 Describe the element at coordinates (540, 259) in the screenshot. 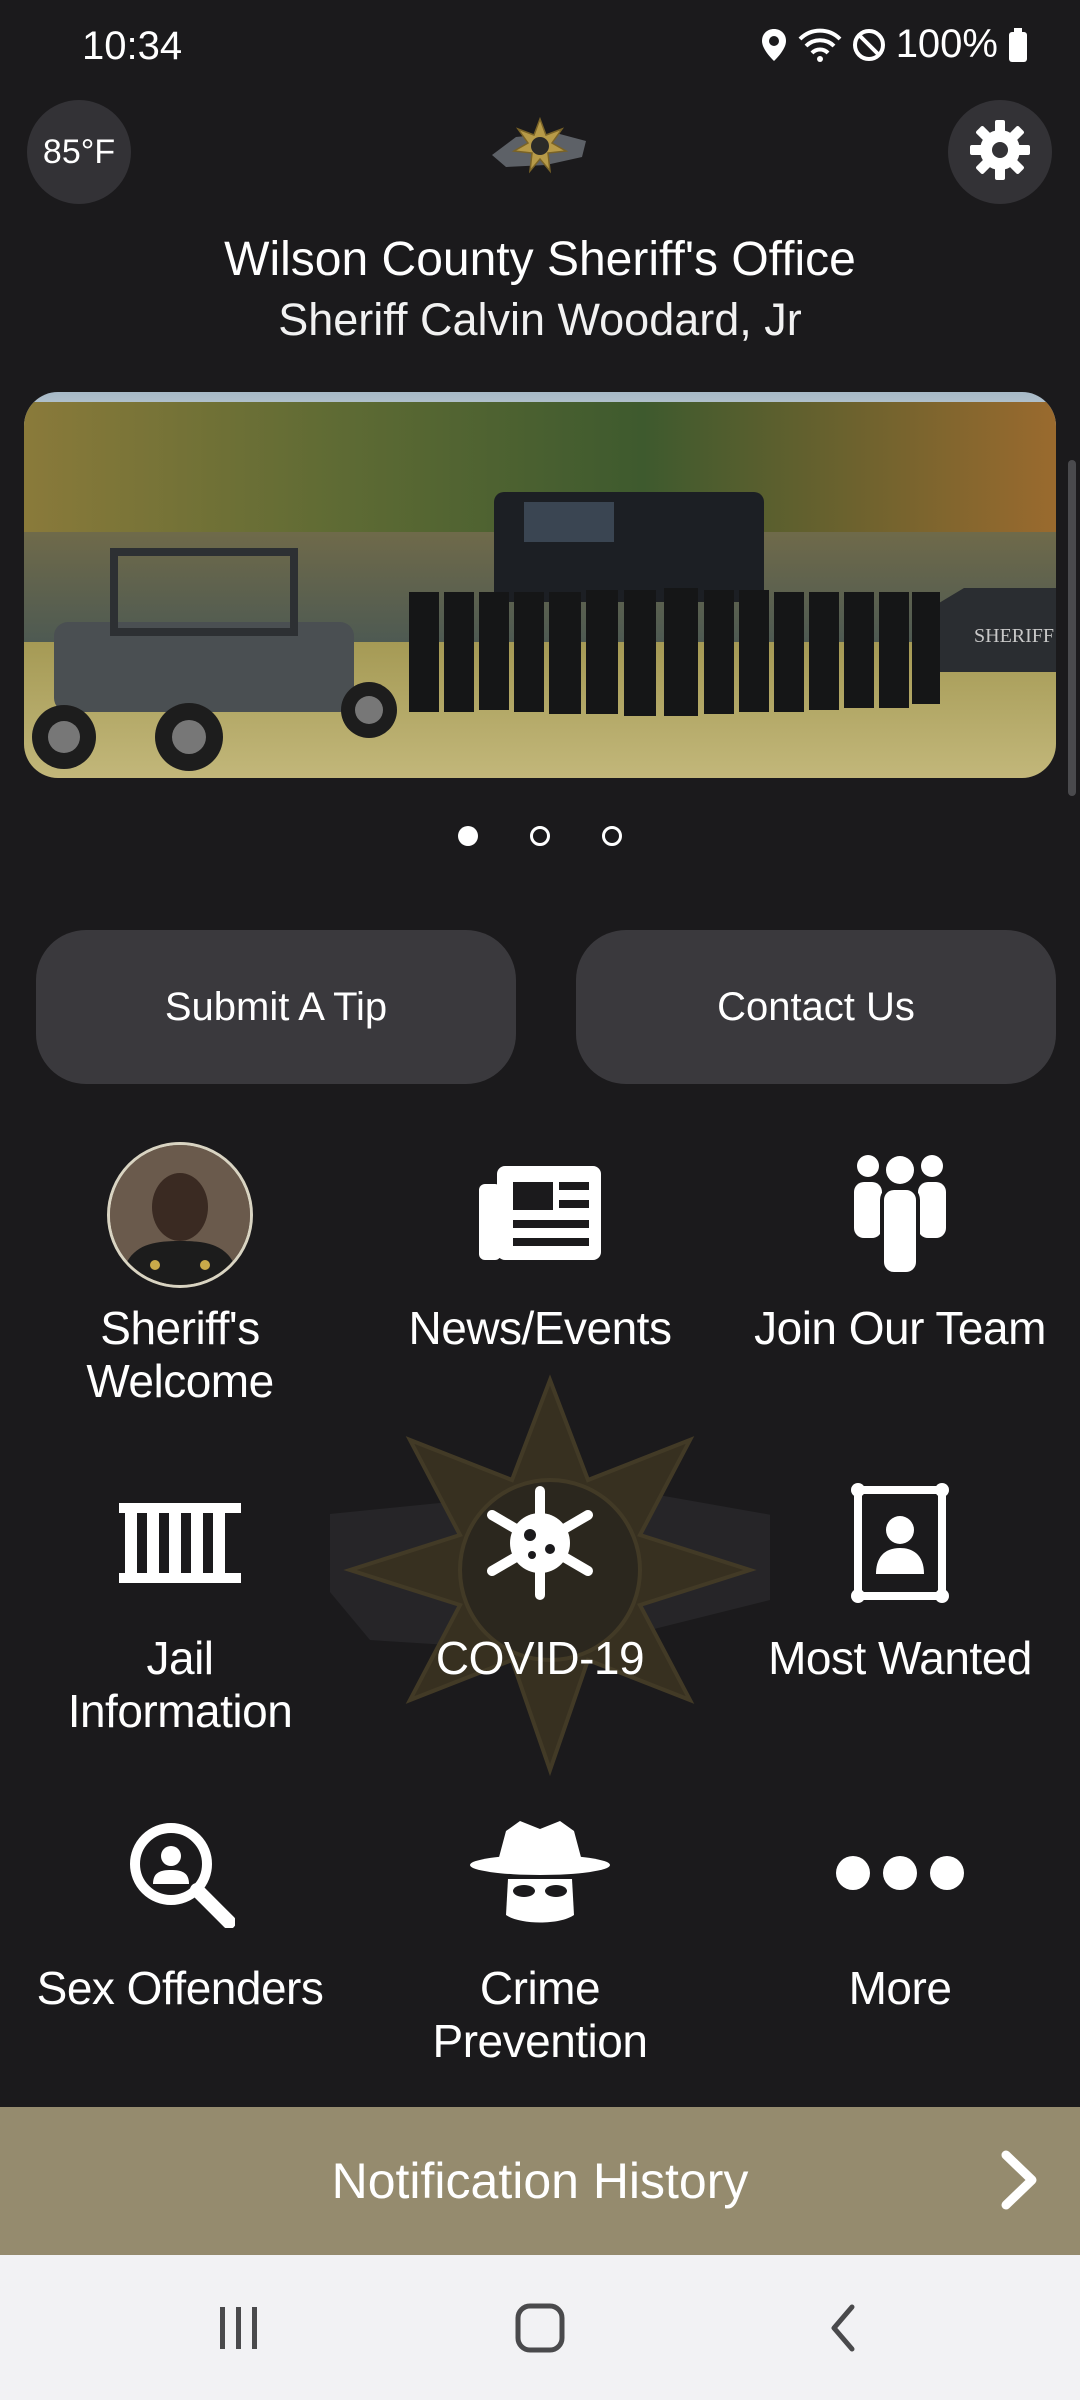

I see `page-title: Wilson County Sheriff's Office` at that location.